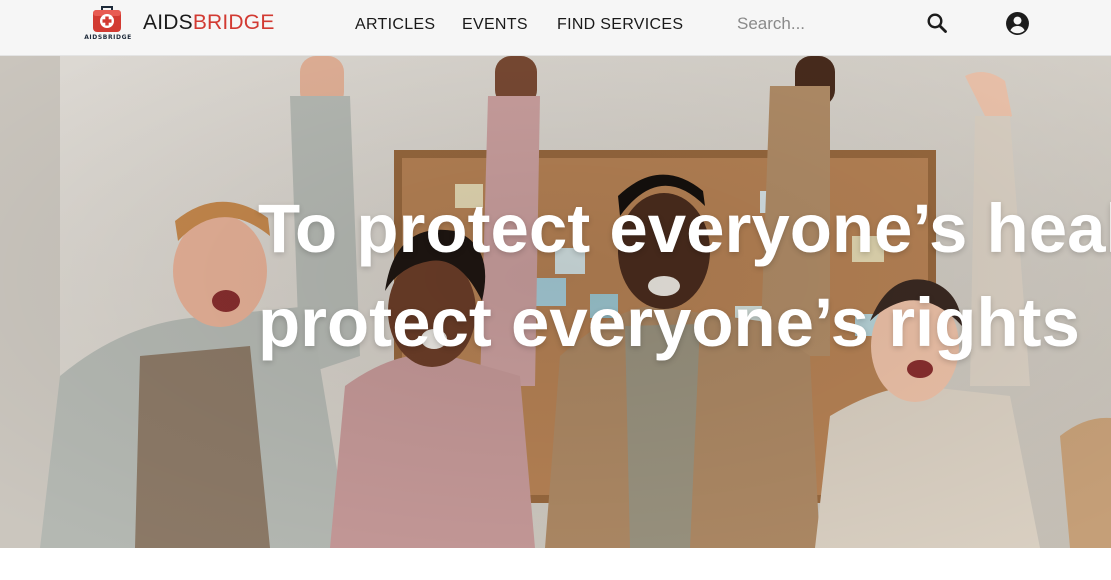  I want to click on hero-headline-line-1: To protect everyone’s health,, so click(684, 228).